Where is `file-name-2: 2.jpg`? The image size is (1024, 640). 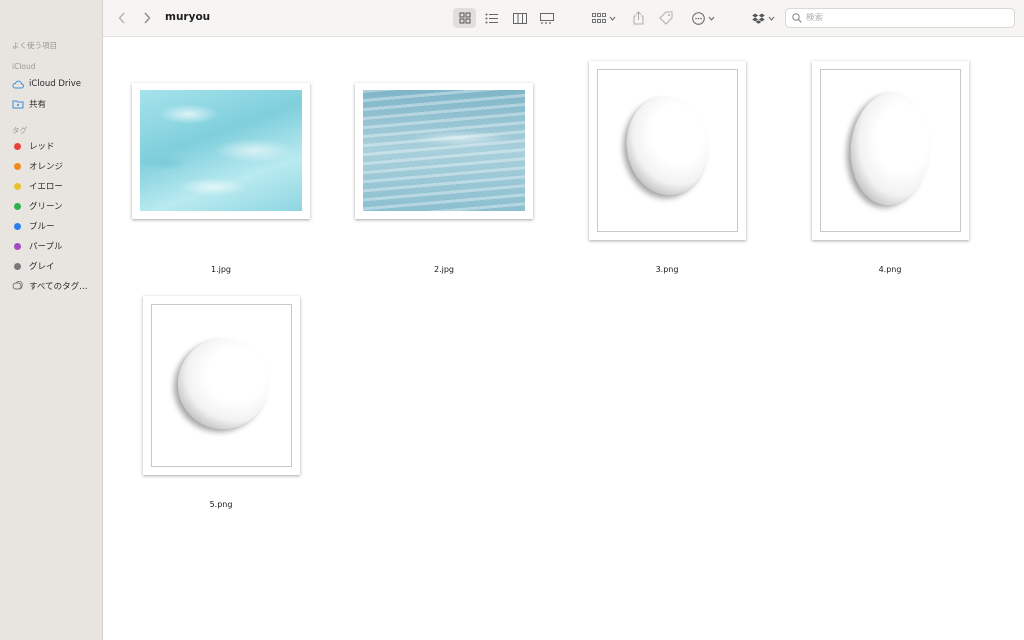
file-name-2: 2.jpg is located at coordinates (444, 269).